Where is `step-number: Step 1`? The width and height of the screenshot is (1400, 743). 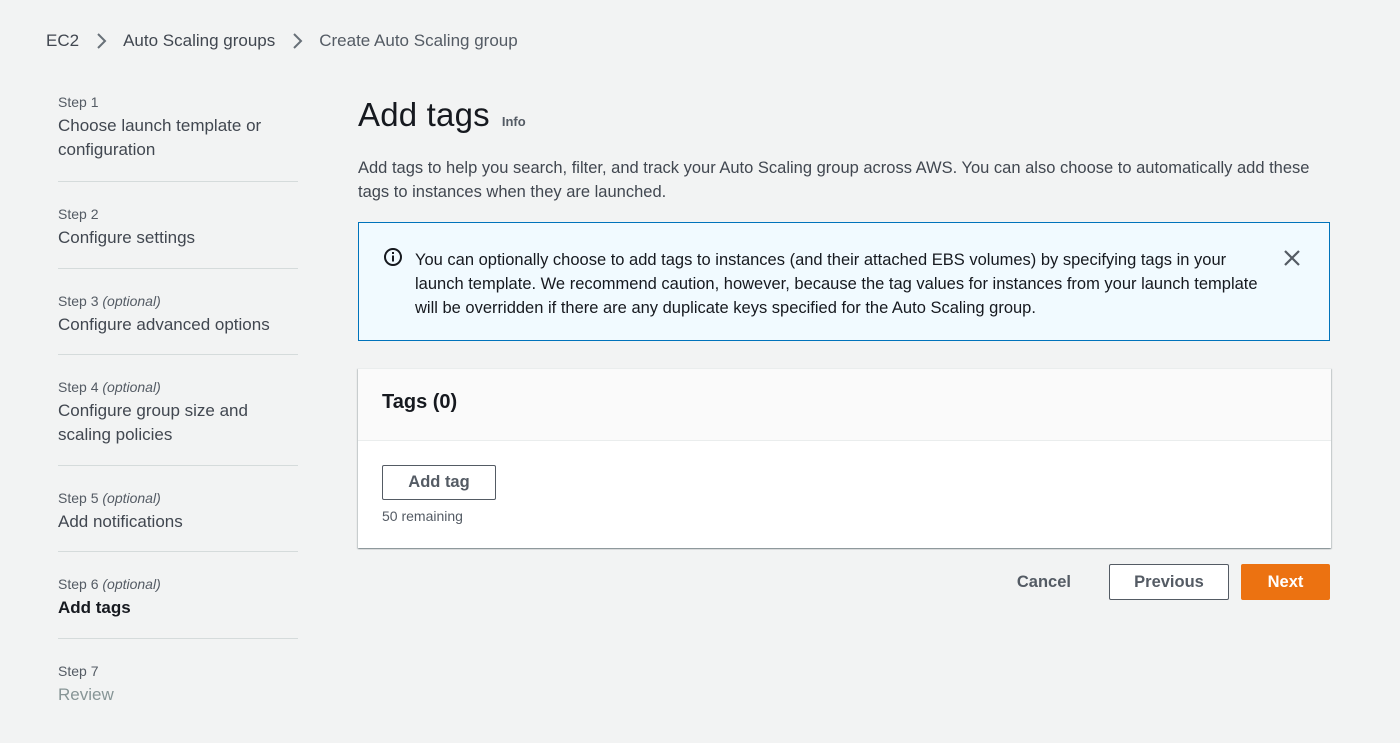 step-number: Step 1 is located at coordinates (78, 102).